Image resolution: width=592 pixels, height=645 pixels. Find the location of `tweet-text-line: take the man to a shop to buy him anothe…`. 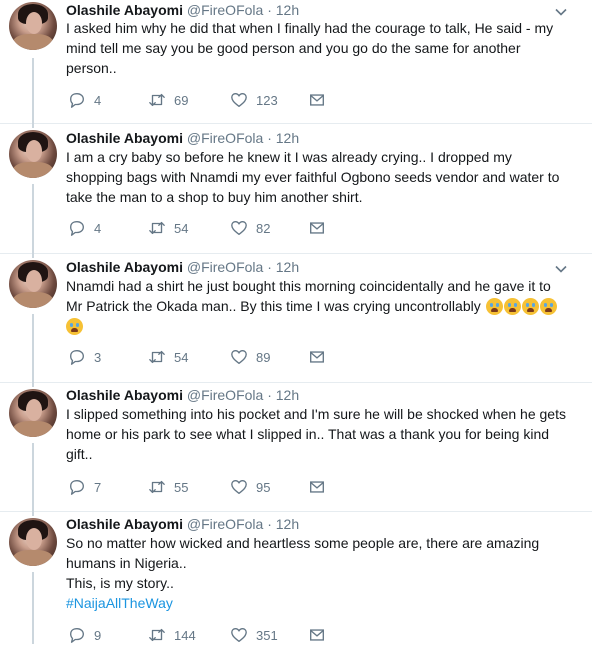

tweet-text-line: take the man to a shop to buy him anothe… is located at coordinates (214, 197).